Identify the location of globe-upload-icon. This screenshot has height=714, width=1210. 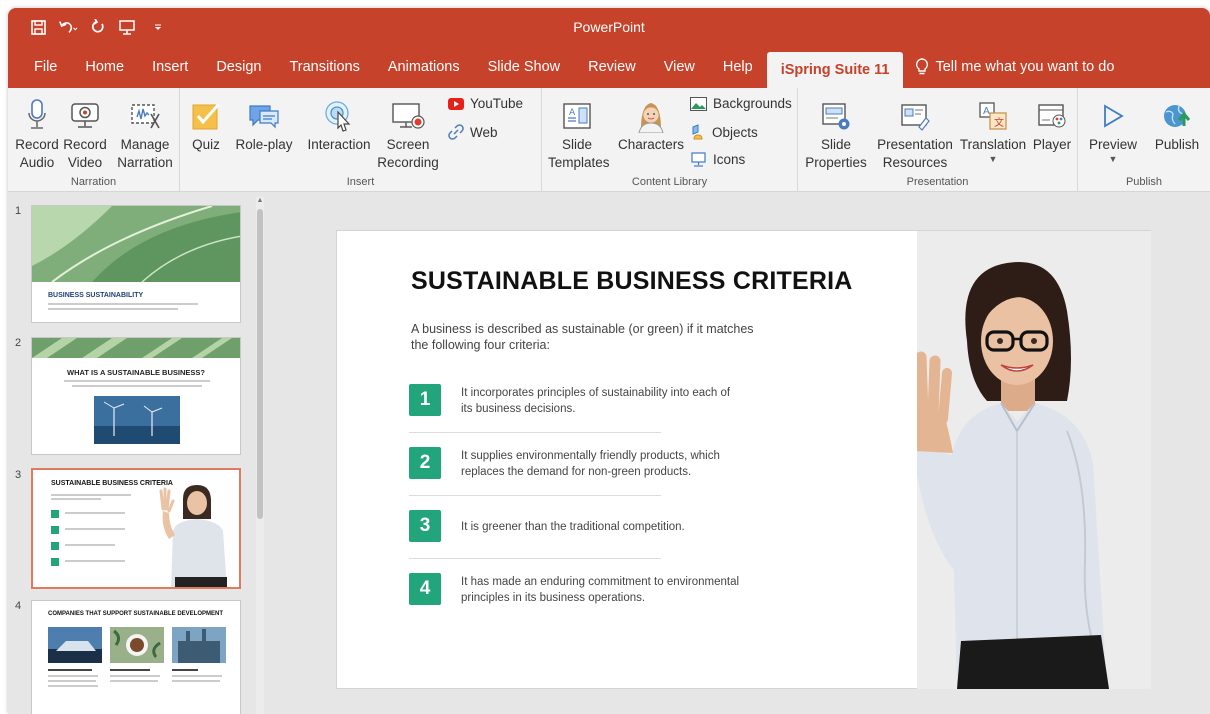
(1177, 116).